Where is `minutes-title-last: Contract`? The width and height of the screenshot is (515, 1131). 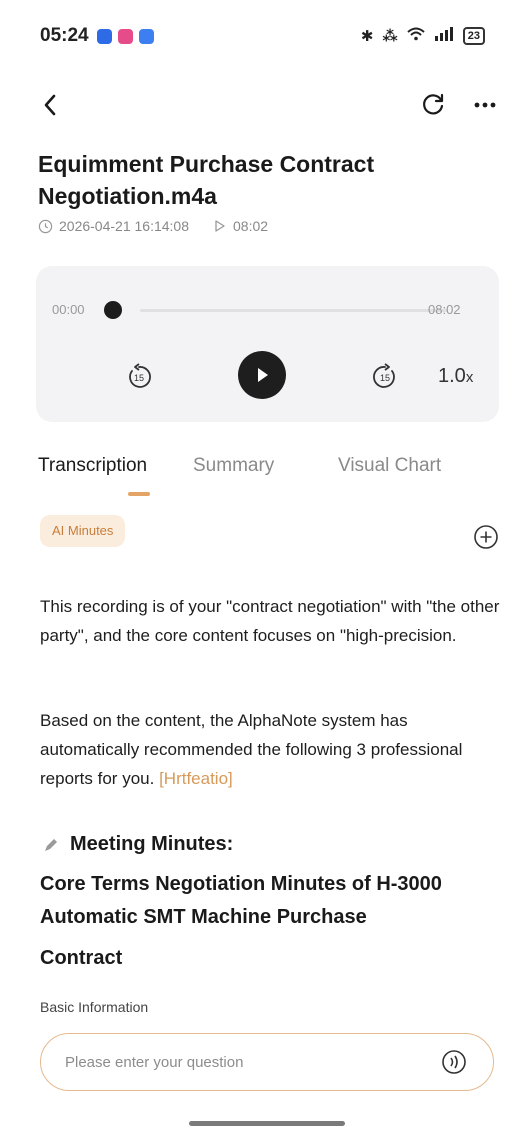 minutes-title-last: Contract is located at coordinates (81, 958).